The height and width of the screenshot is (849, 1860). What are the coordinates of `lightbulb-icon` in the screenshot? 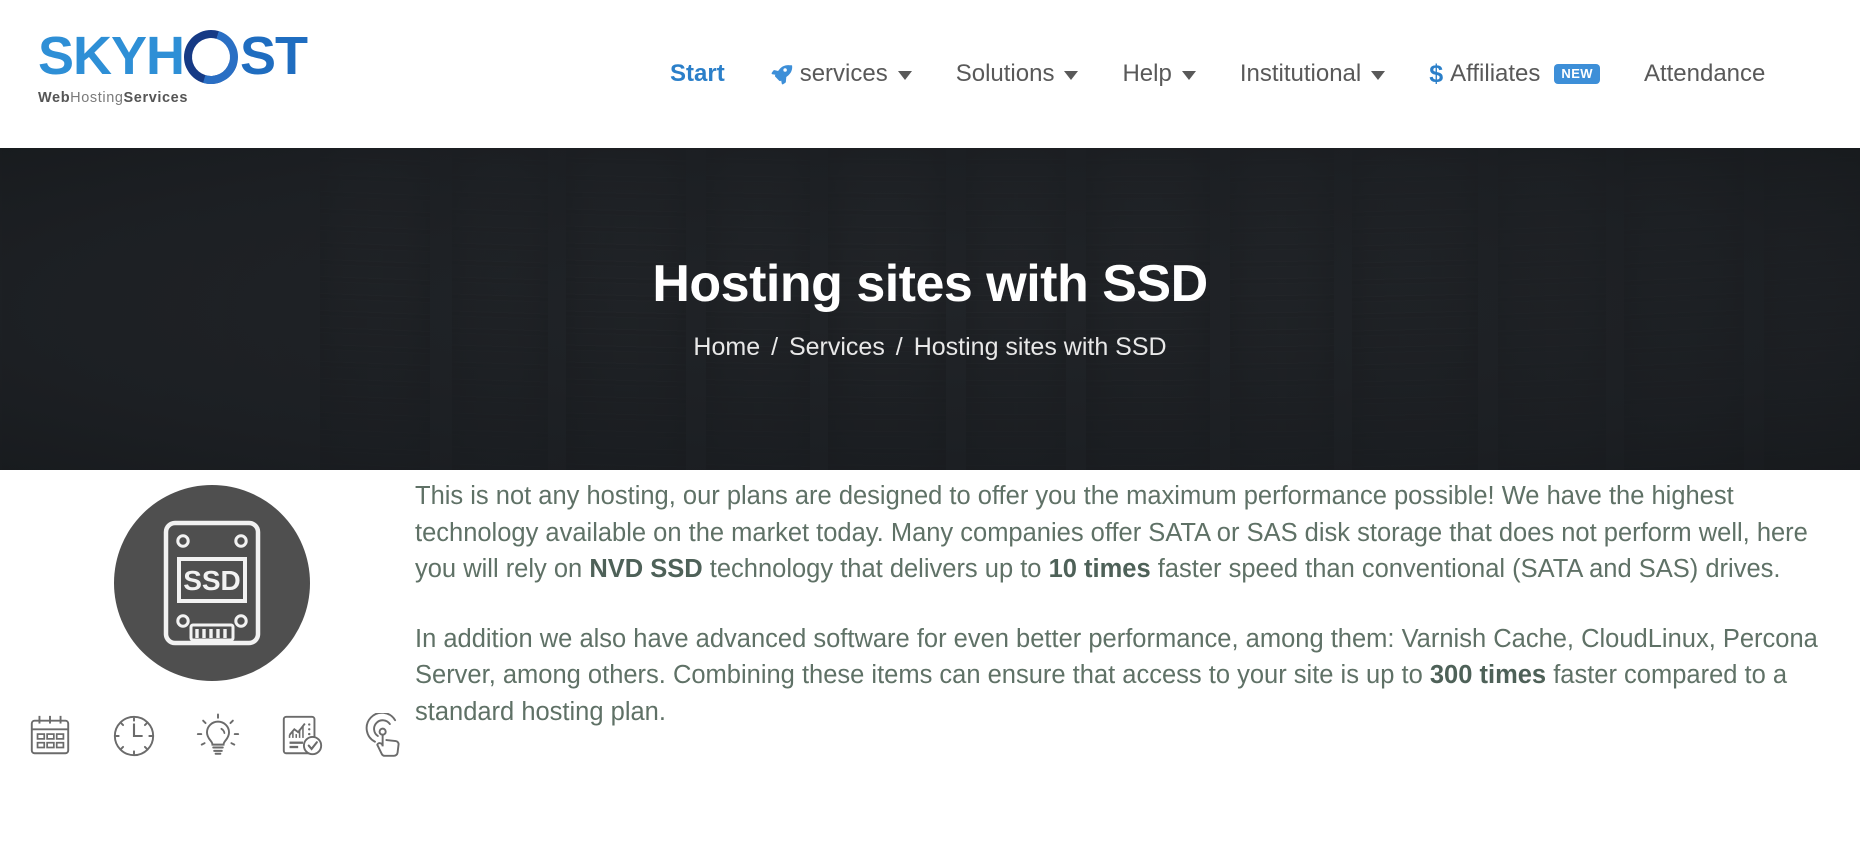 It's located at (218, 736).